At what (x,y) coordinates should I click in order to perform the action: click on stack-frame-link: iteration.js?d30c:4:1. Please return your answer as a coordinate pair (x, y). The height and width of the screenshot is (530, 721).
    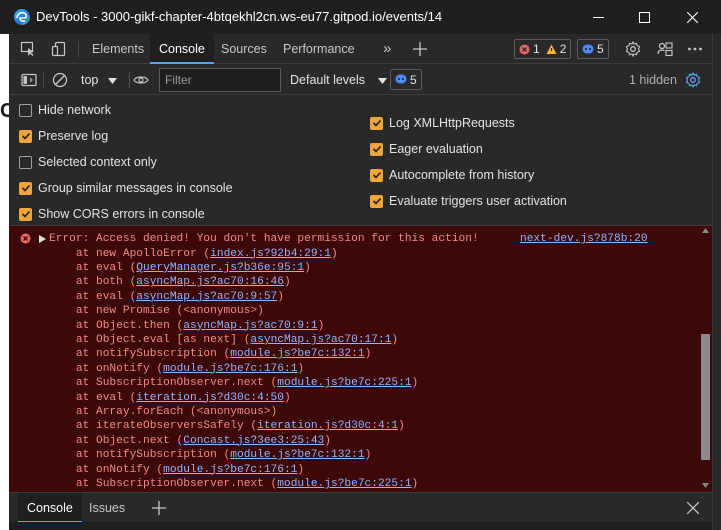
    Looking at the image, I should click on (327, 426).